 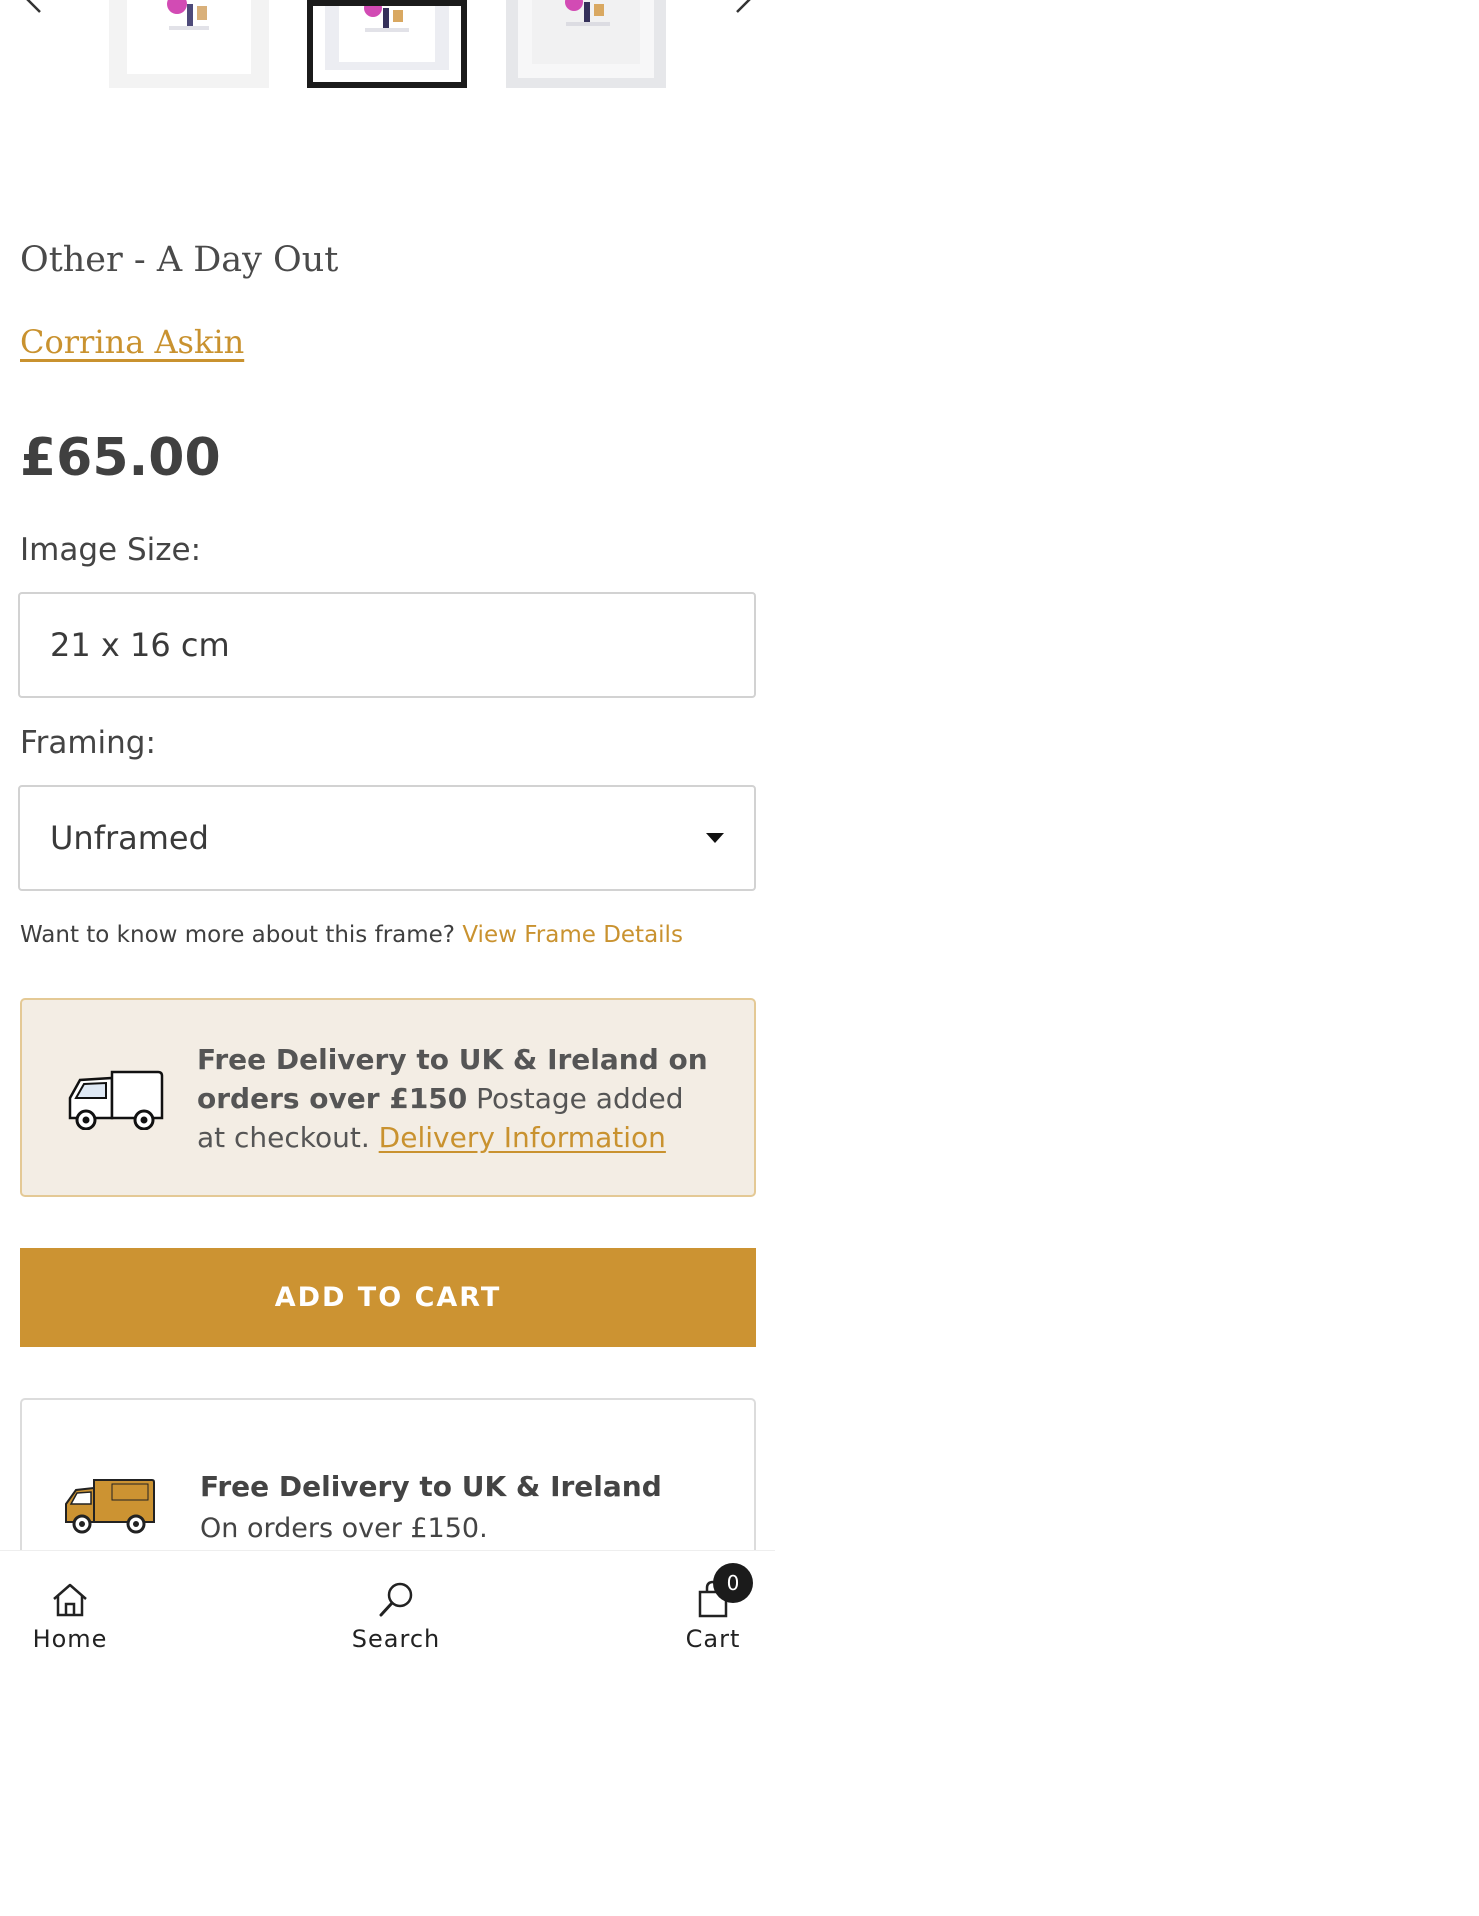 I want to click on nav-cart-label: Cart, so click(x=713, y=1639).